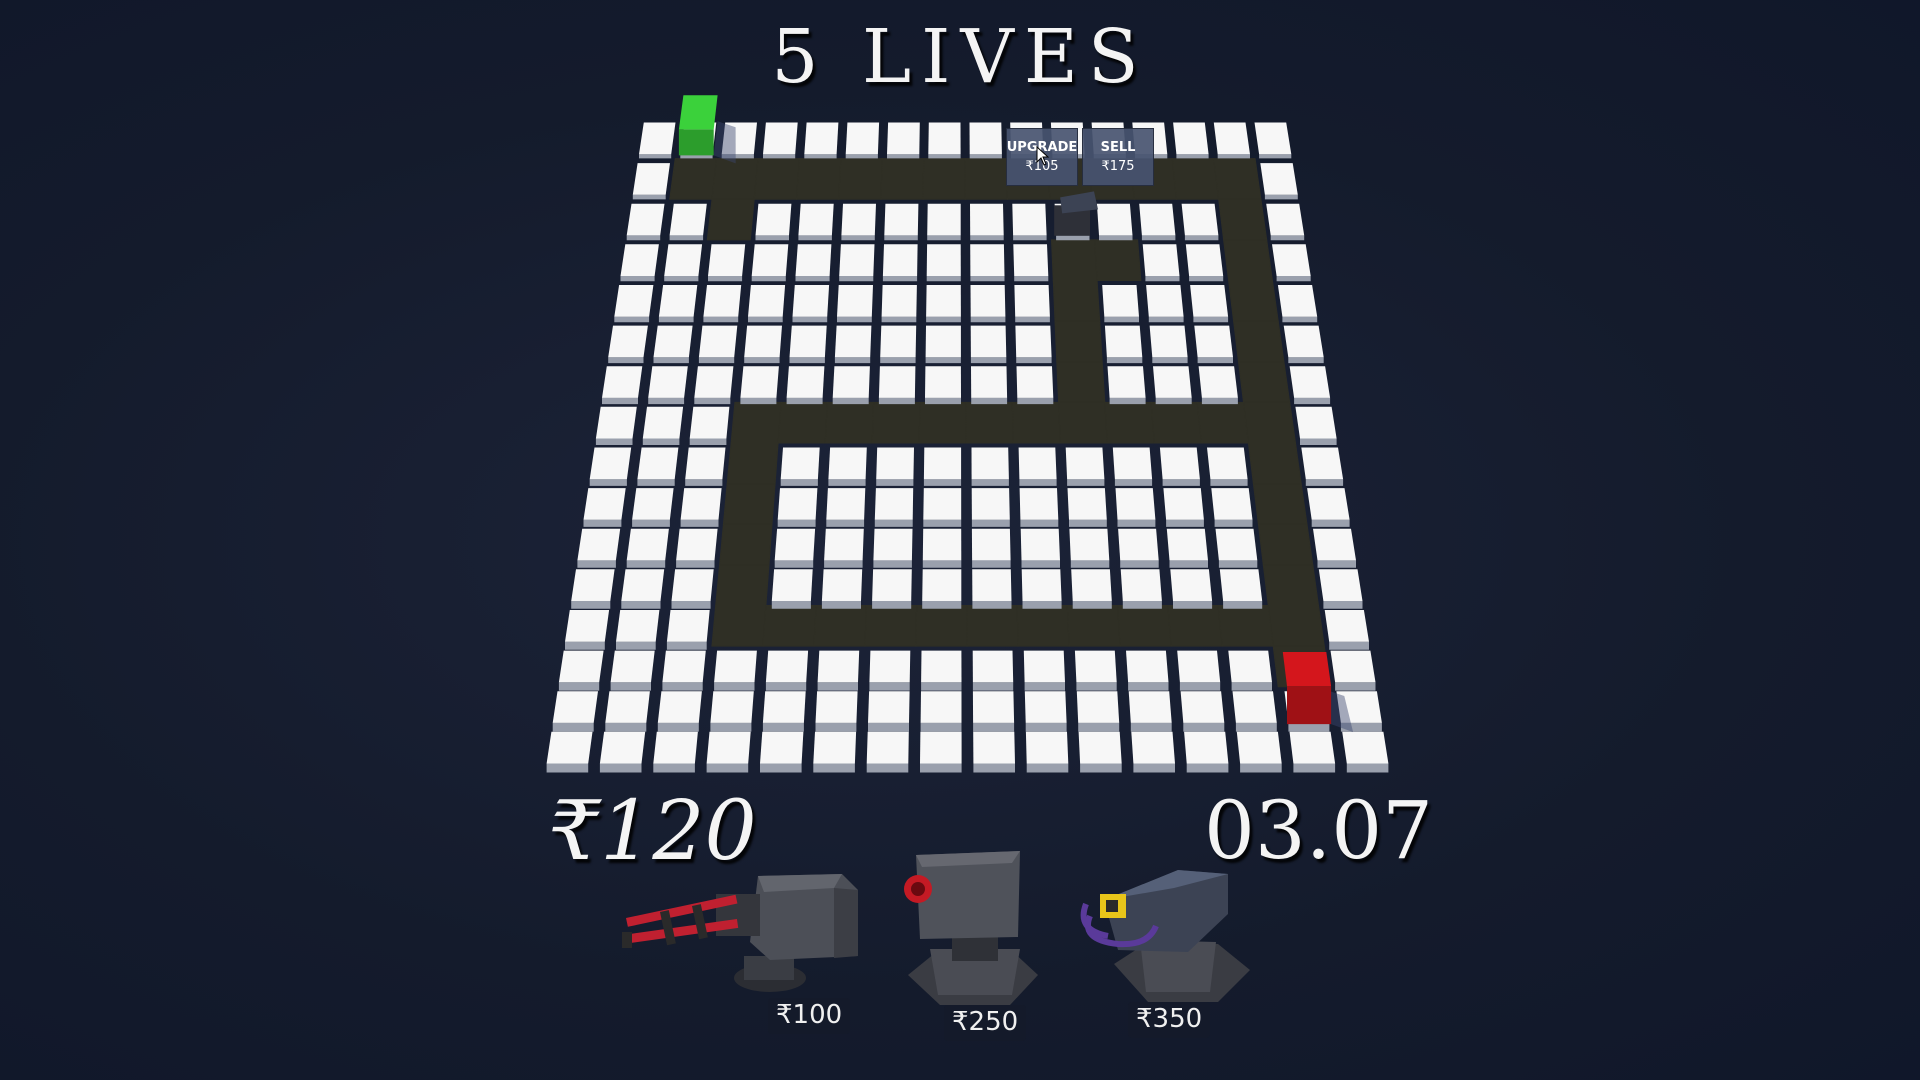  Describe the element at coordinates (1168, 952) in the screenshot. I see `shop-laser-tower: ₹350` at that location.